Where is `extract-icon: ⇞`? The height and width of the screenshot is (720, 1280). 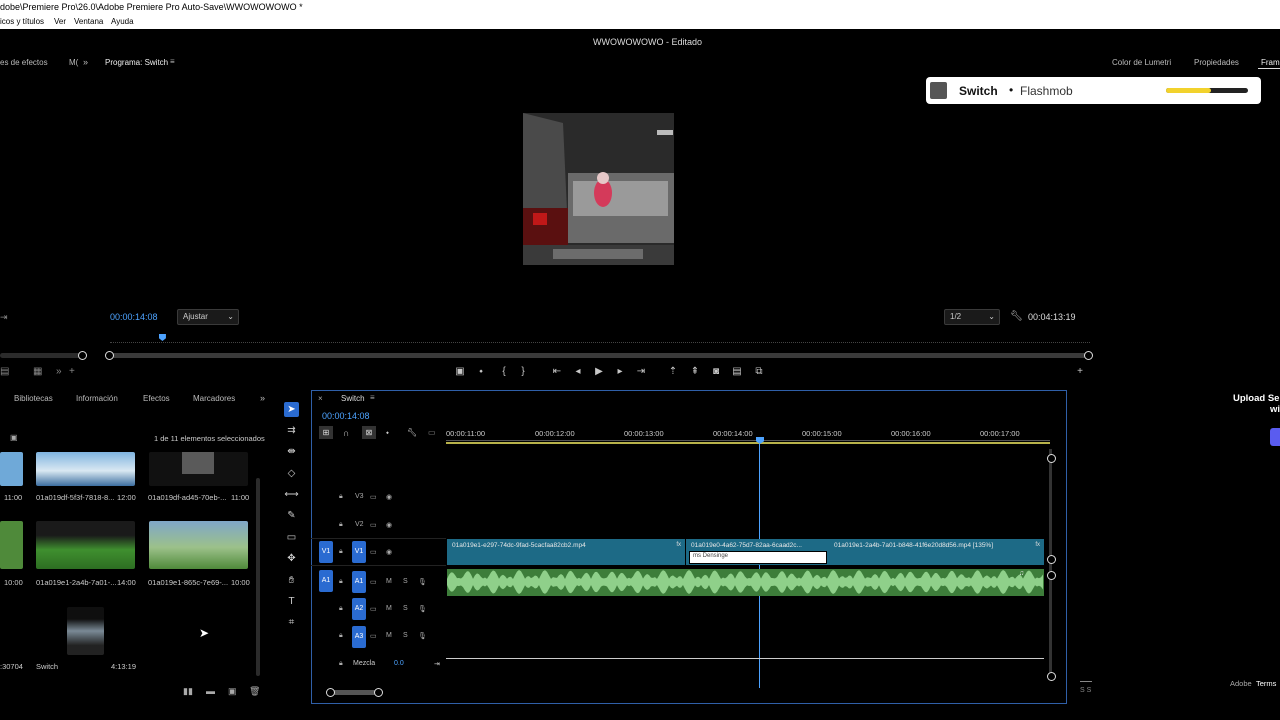
extract-icon: ⇞ is located at coordinates (695, 371).